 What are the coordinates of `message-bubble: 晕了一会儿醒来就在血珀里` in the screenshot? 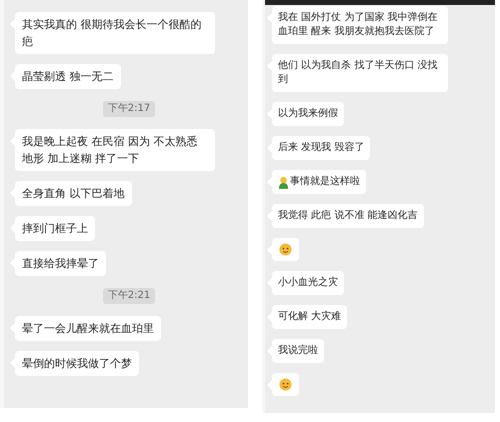 It's located at (88, 328).